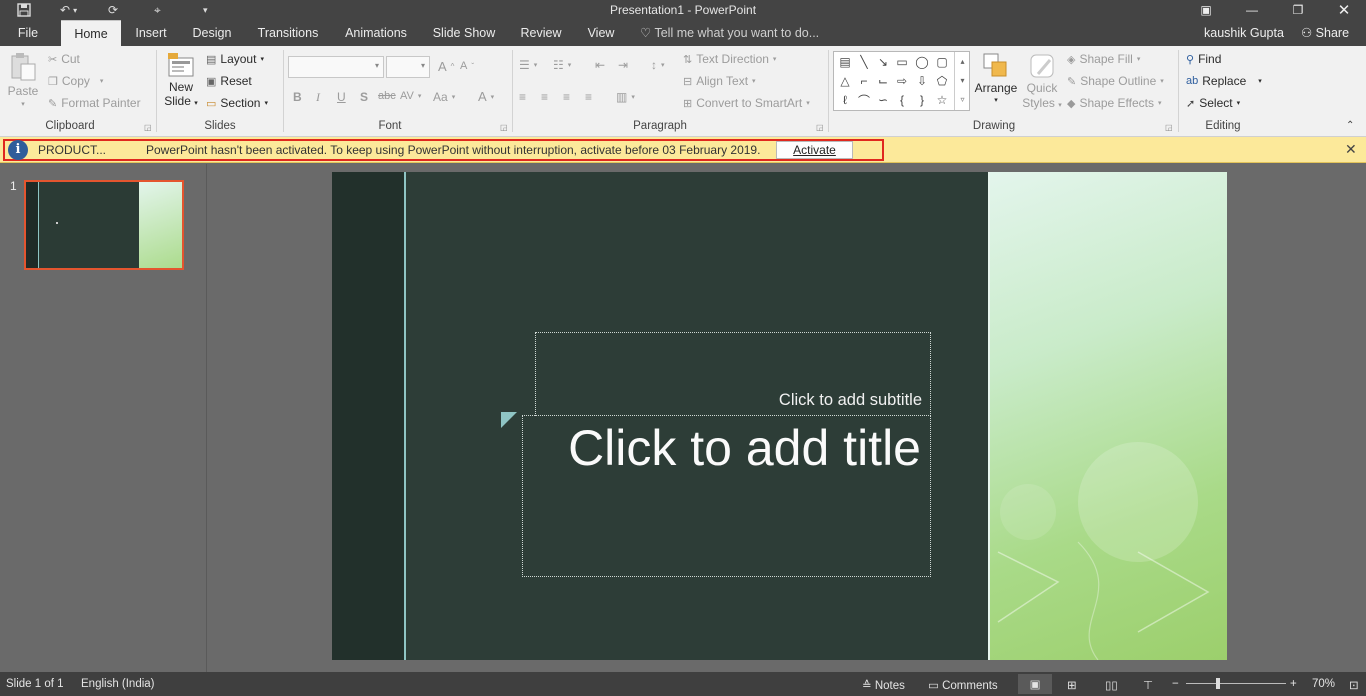 The height and width of the screenshot is (696, 1366). I want to click on minimize-button: —, so click(1252, 10).